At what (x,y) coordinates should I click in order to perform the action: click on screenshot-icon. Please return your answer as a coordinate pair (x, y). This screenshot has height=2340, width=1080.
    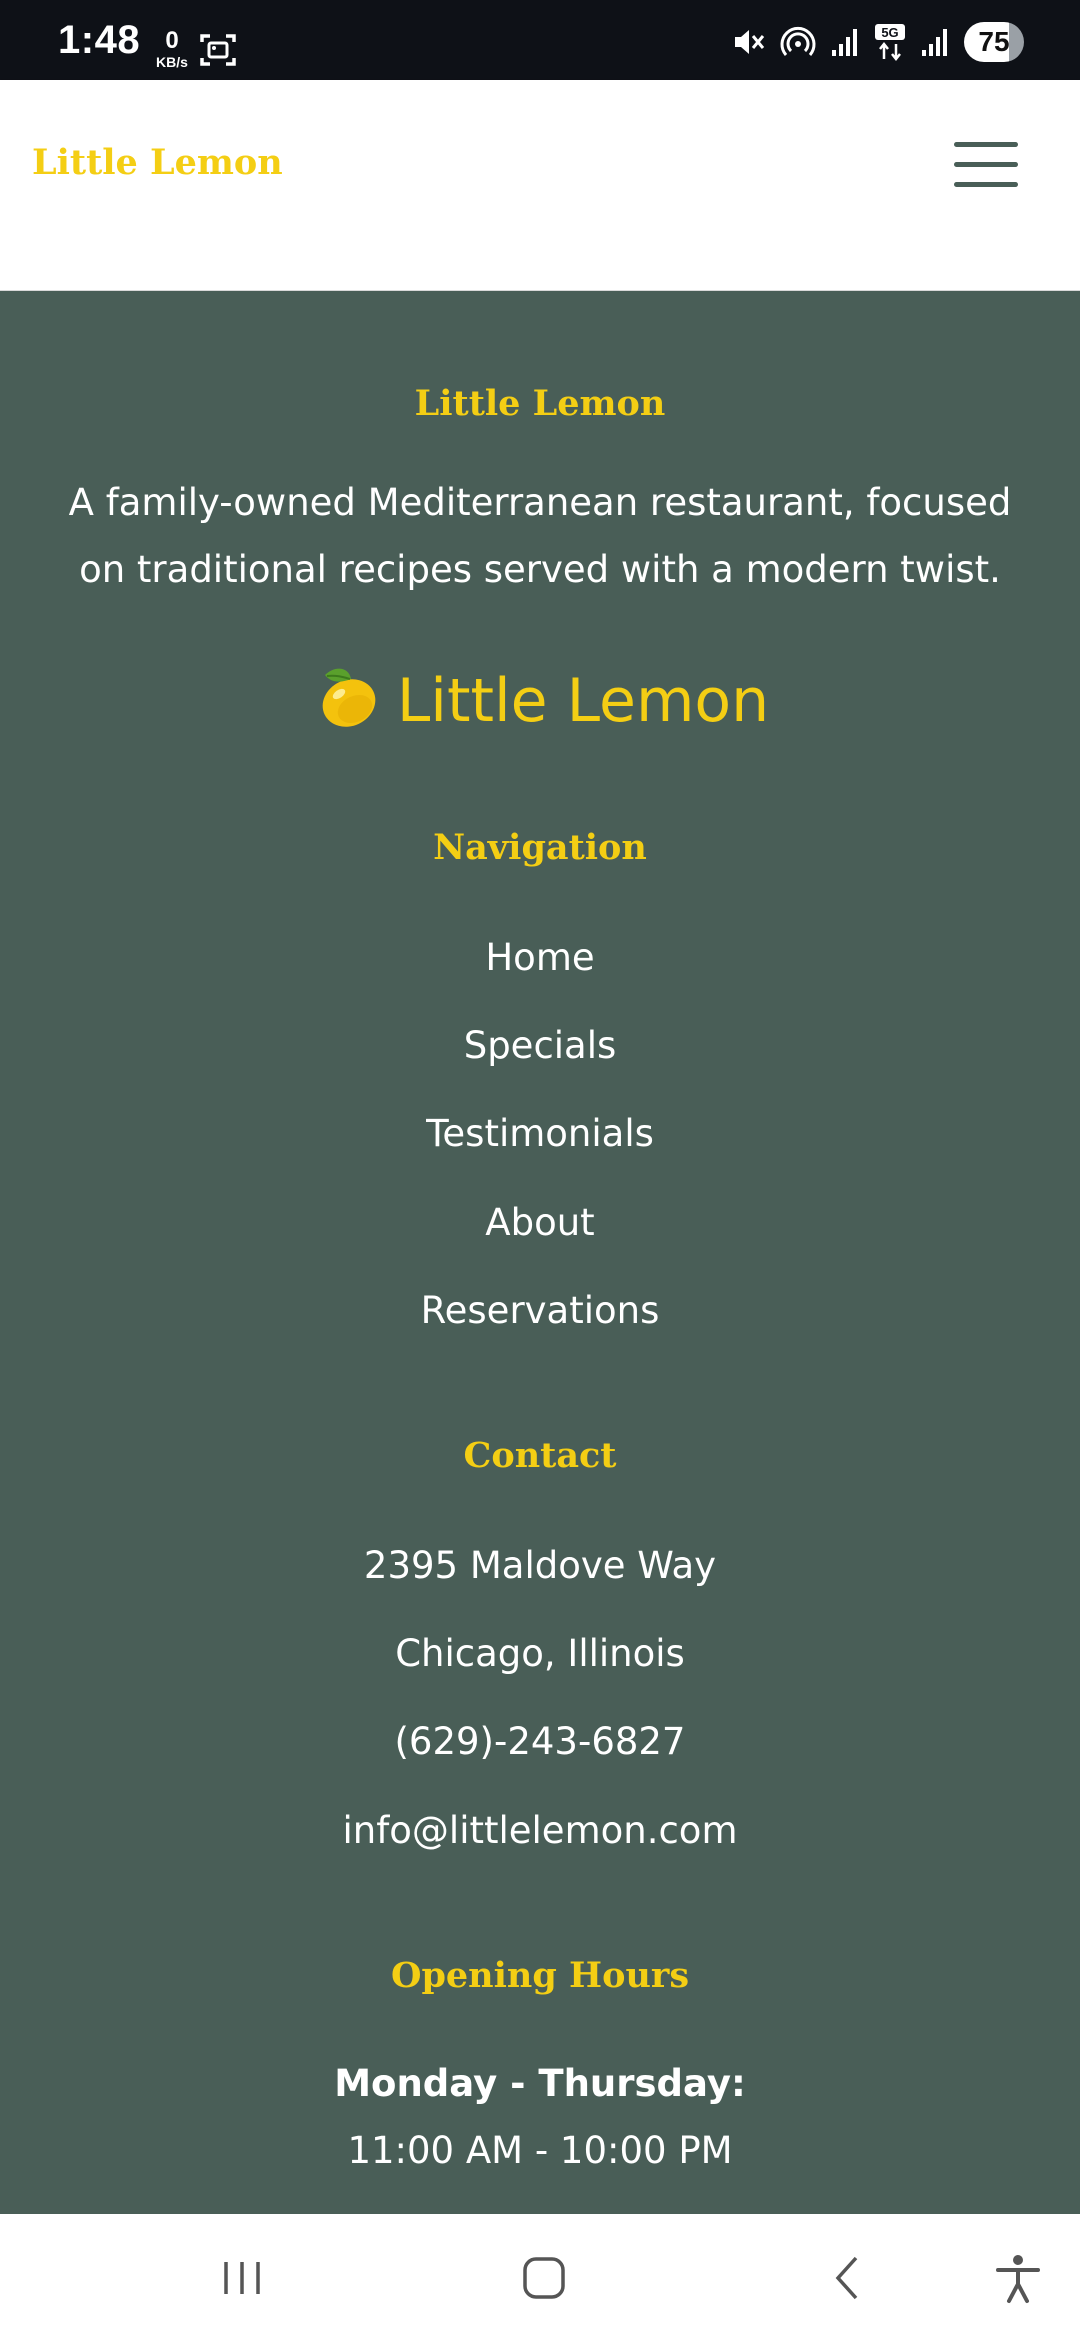
    Looking at the image, I should click on (218, 50).